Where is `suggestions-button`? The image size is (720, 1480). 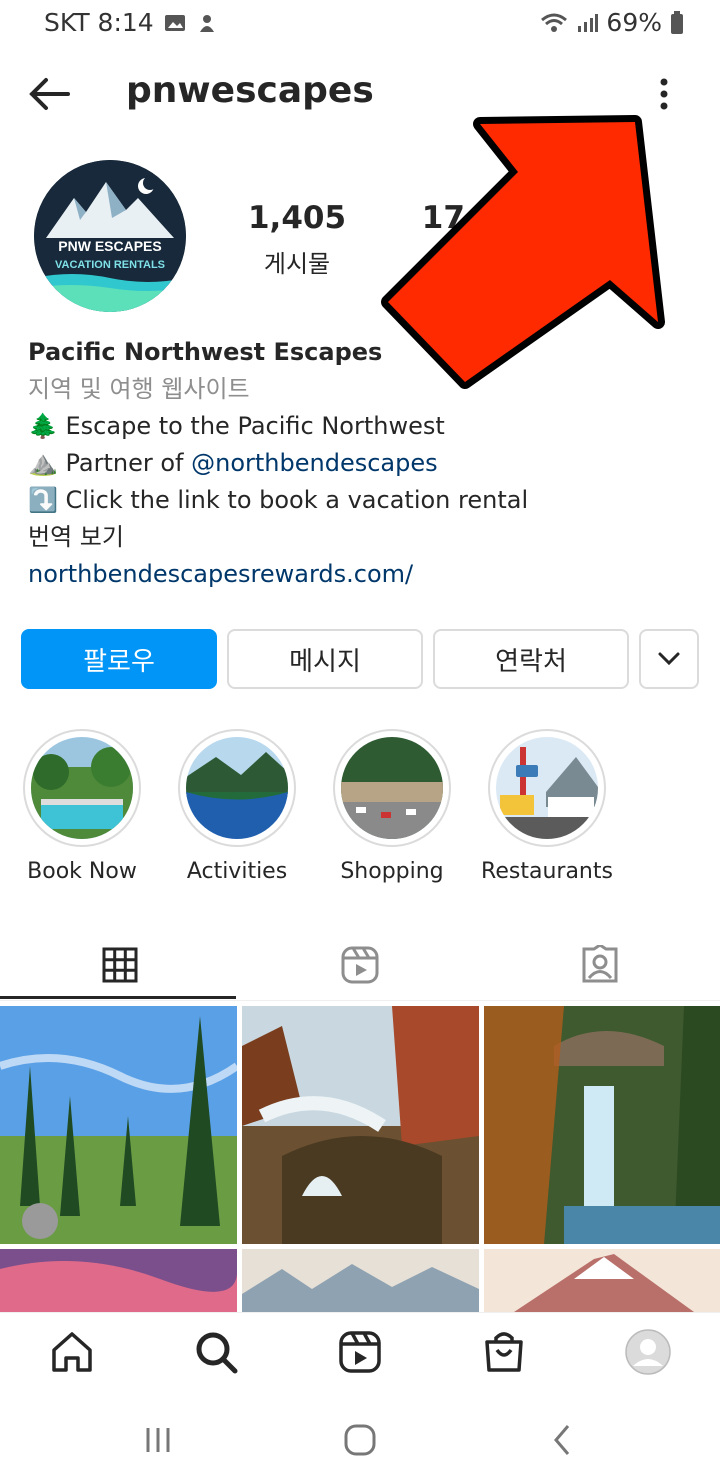 suggestions-button is located at coordinates (669, 659).